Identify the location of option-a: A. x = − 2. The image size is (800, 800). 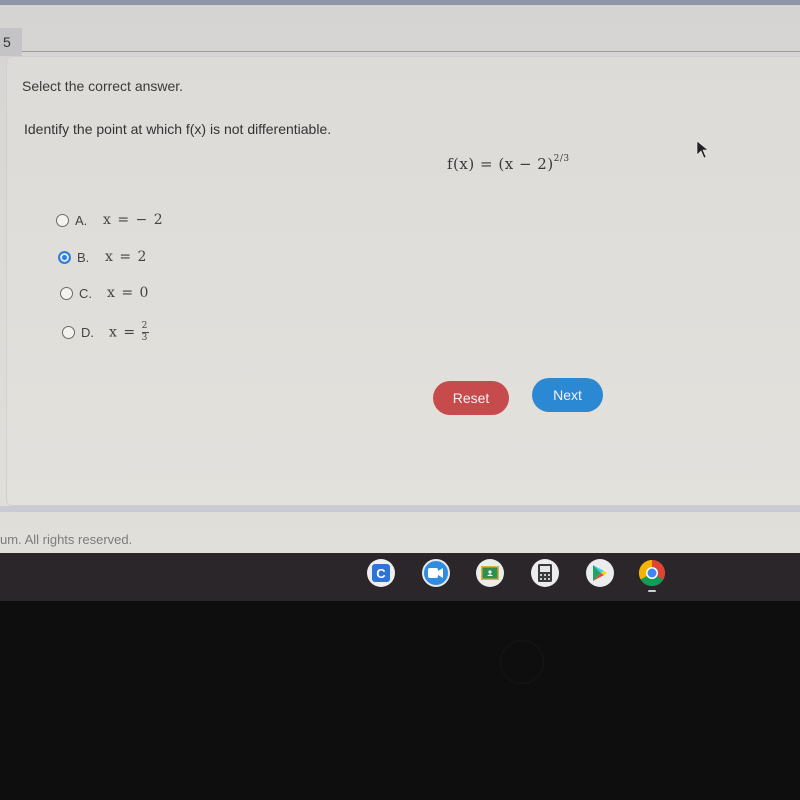
(110, 220).